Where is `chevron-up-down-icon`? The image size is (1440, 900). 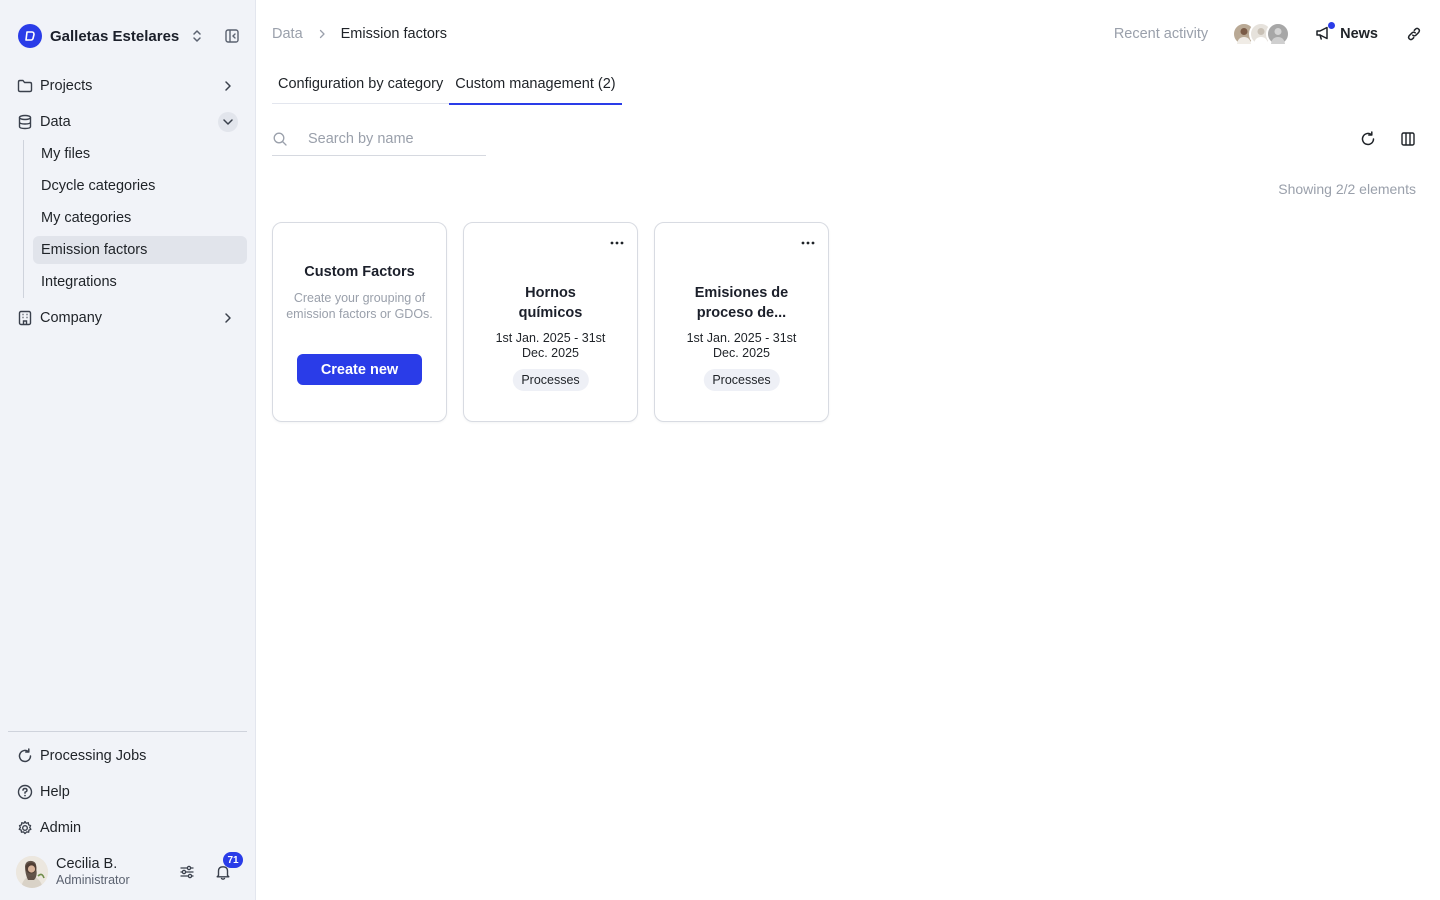 chevron-up-down-icon is located at coordinates (197, 36).